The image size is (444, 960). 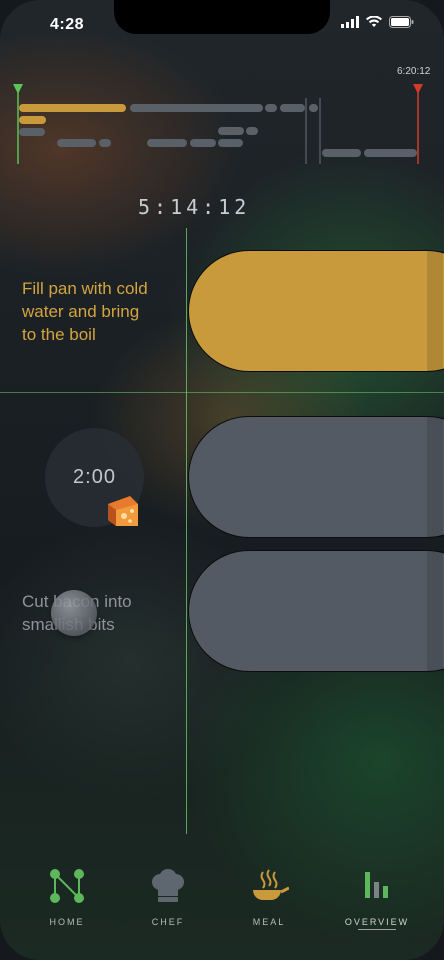 I want to click on status-icons, so click(x=377, y=22).